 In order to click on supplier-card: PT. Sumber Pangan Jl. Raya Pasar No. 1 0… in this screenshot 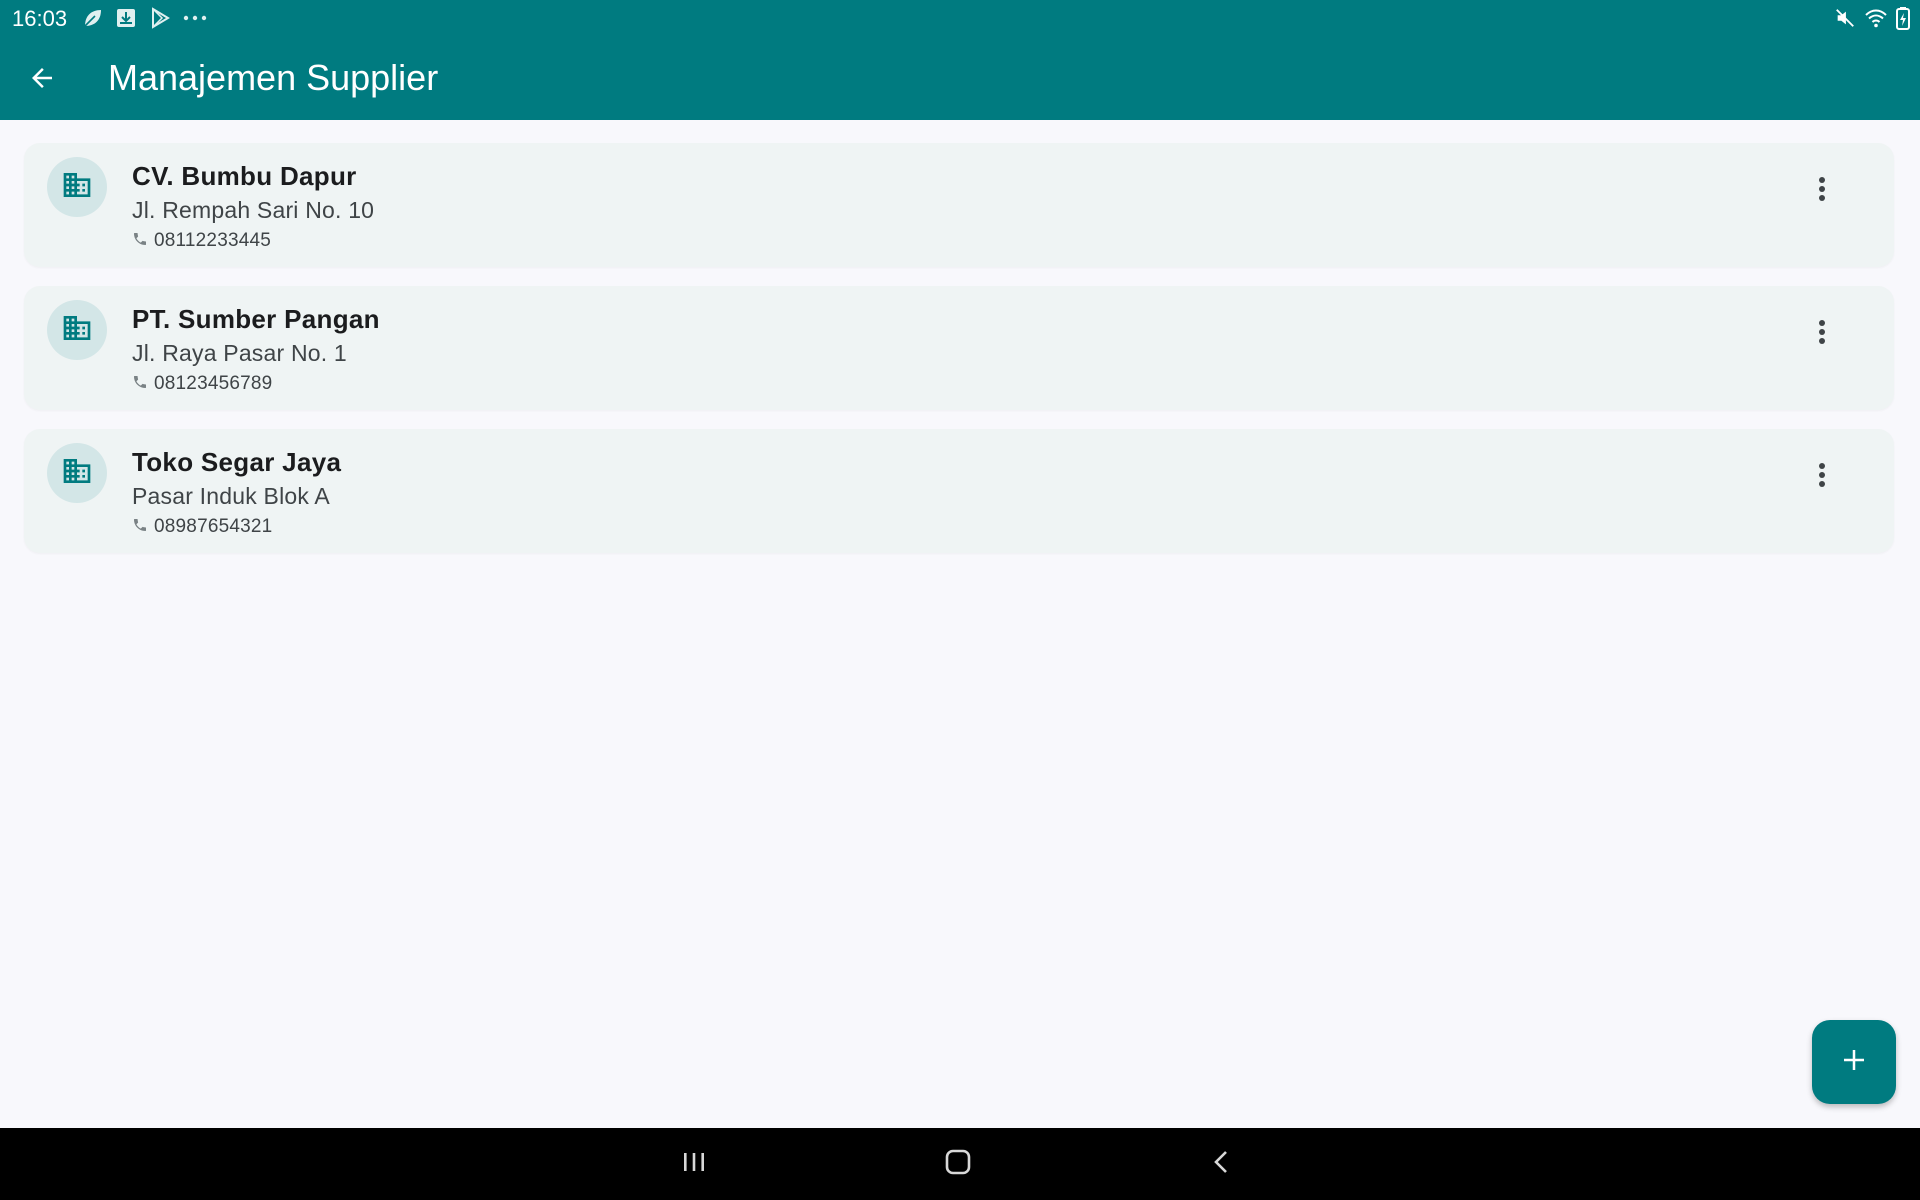, I will do `click(959, 348)`.